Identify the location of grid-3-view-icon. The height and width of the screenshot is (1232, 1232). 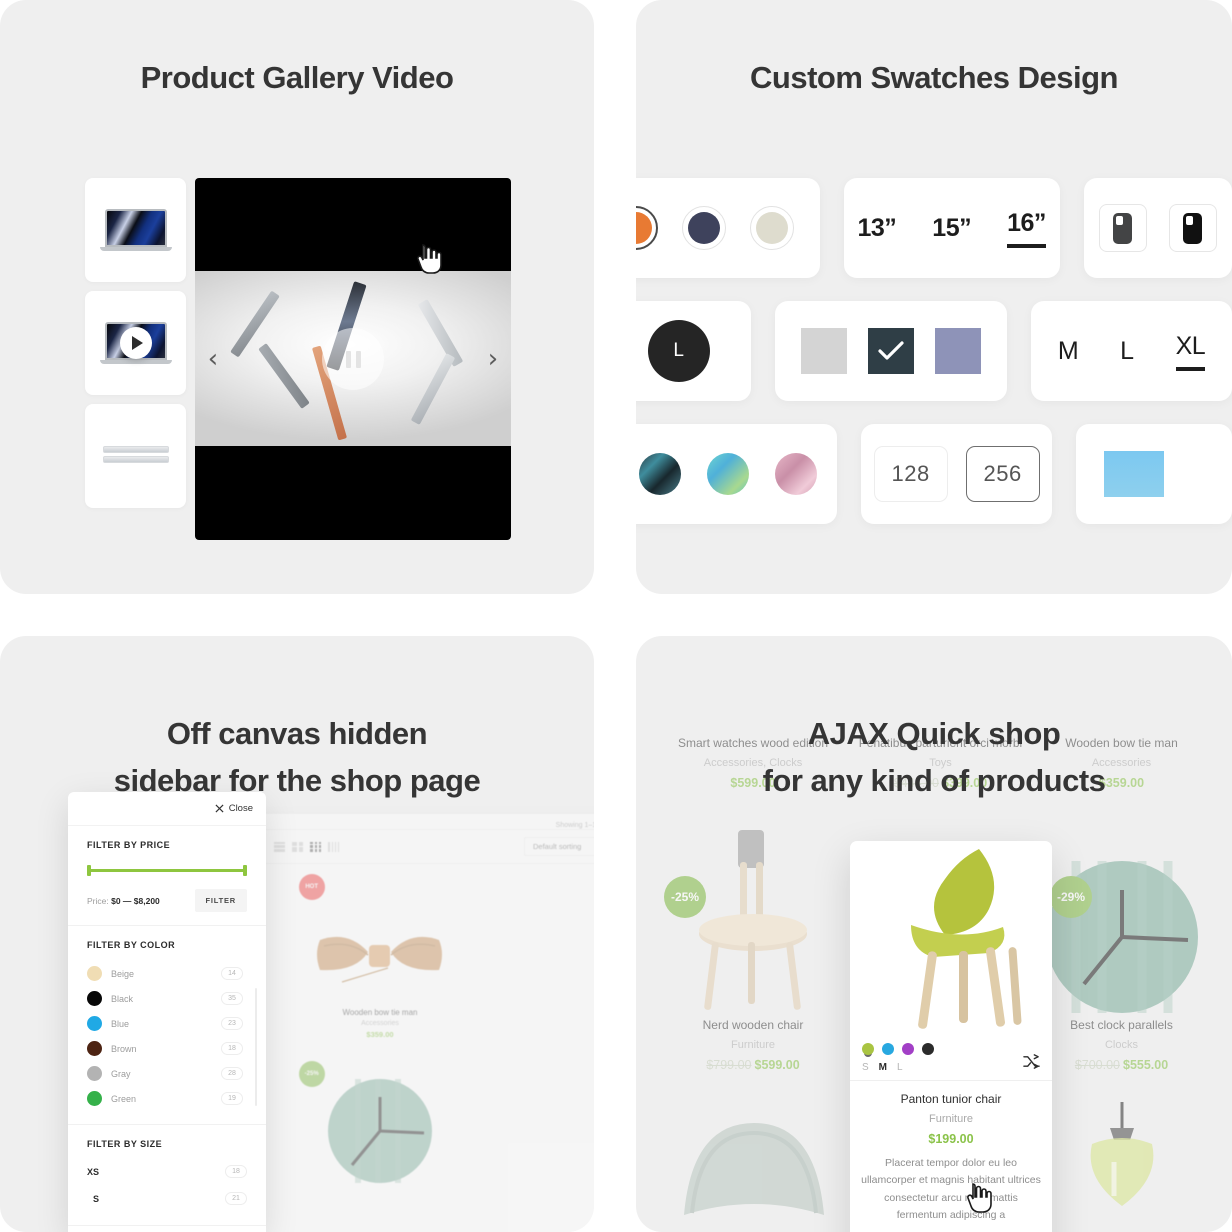
(316, 846).